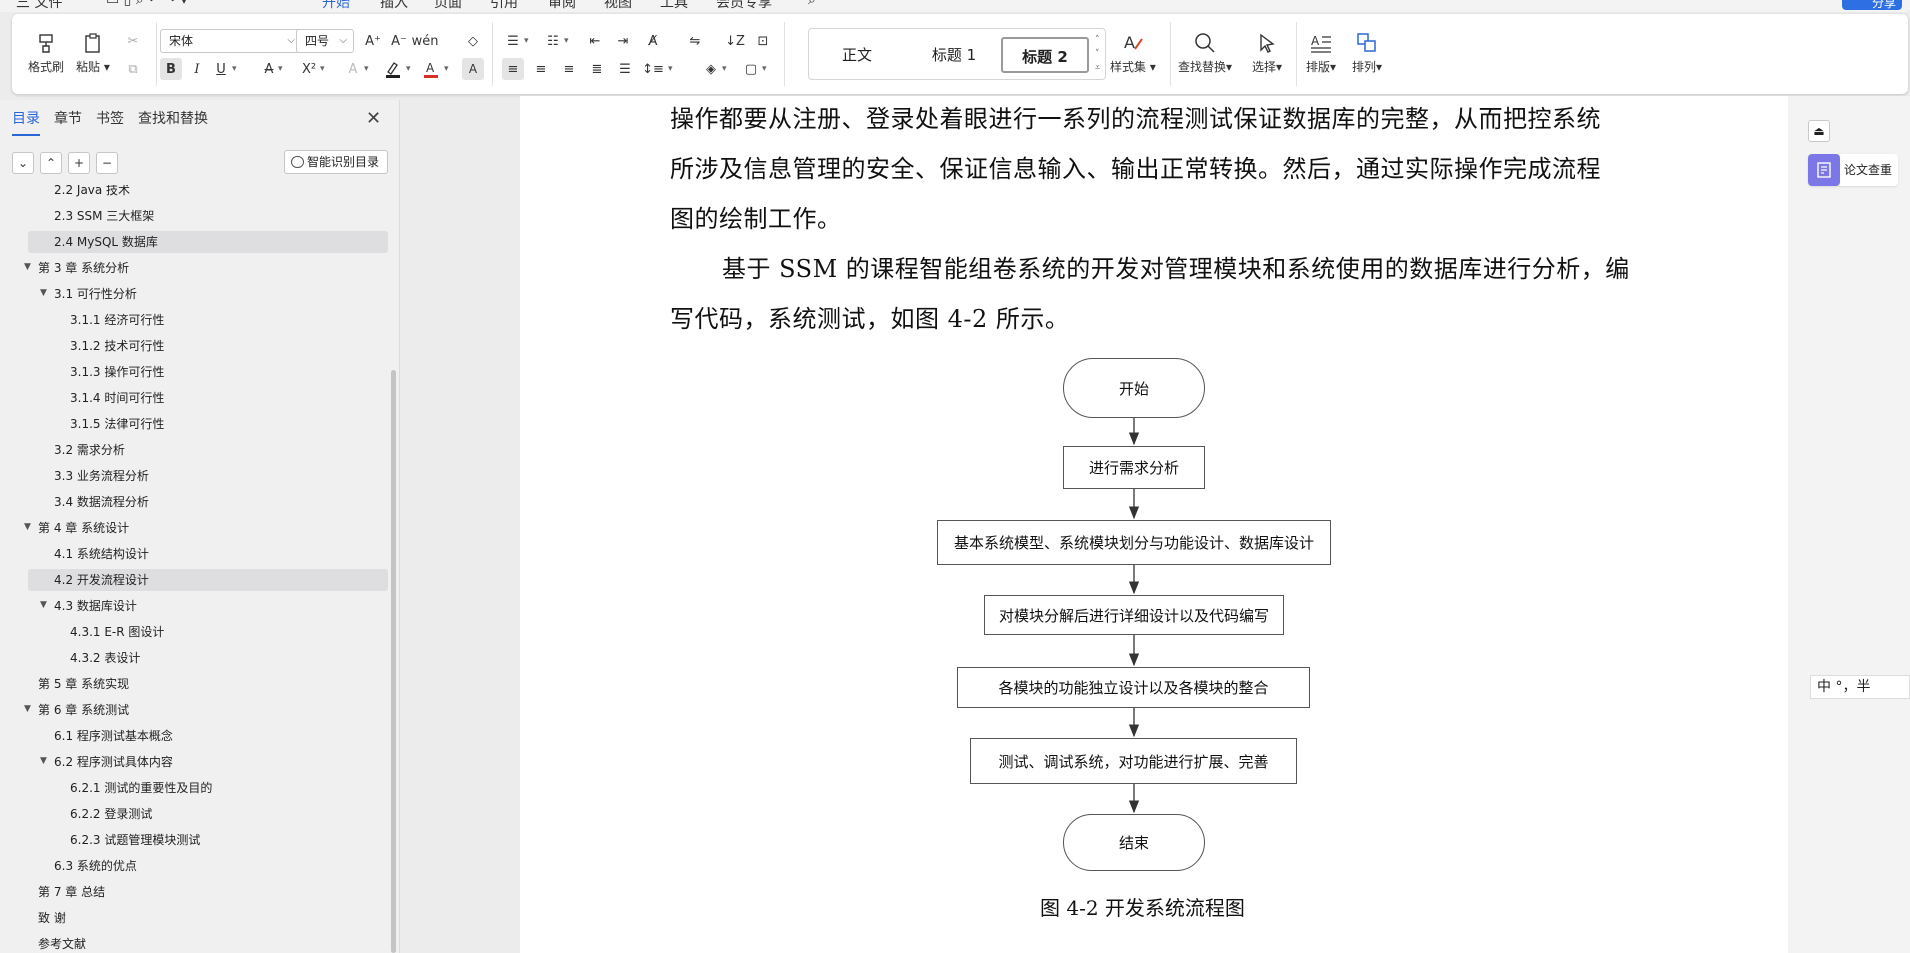 The width and height of the screenshot is (1910, 953). What do you see at coordinates (1872, 5) in the screenshot?
I see `share-button: 分享` at bounding box center [1872, 5].